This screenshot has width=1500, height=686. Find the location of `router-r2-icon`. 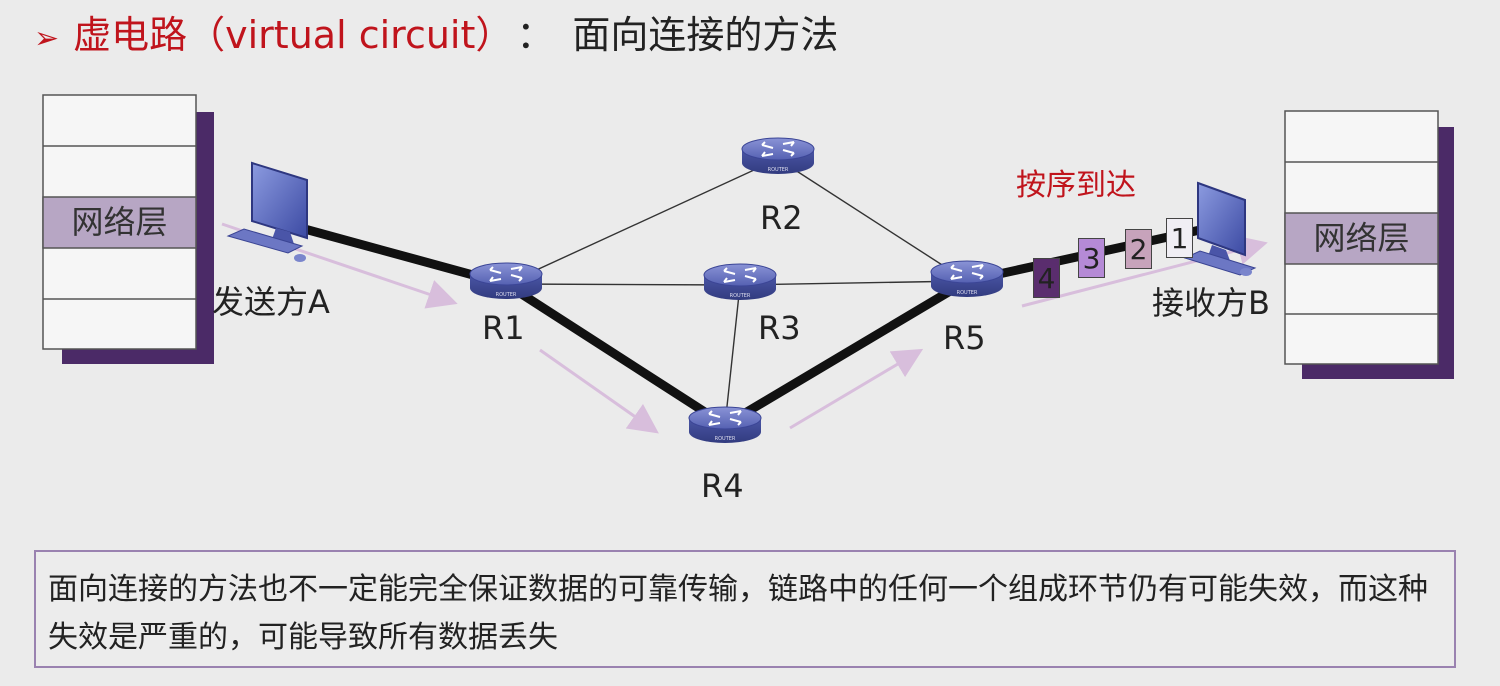

router-r2-icon is located at coordinates (778, 156).